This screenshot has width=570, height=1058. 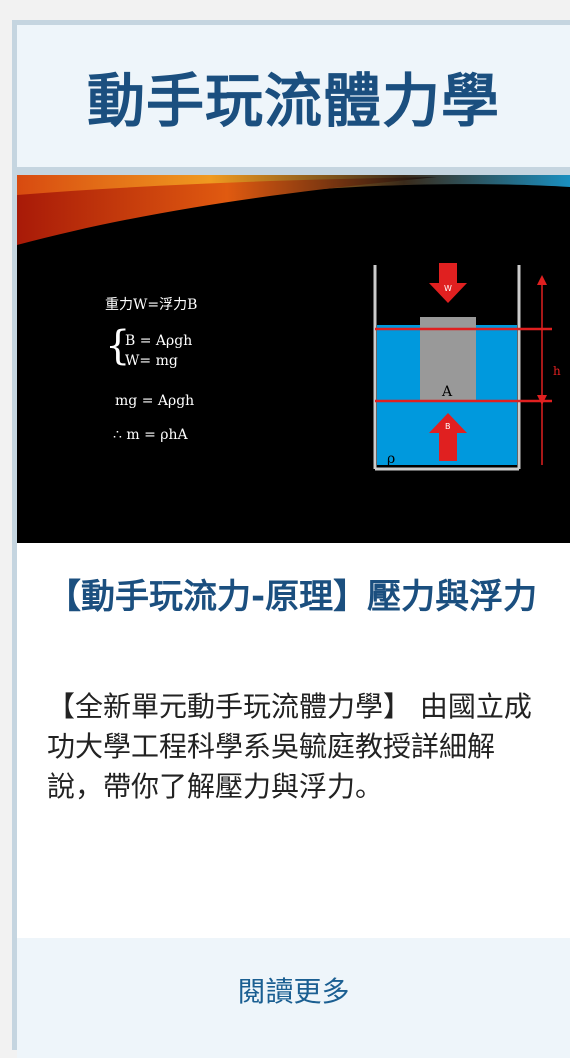 I want to click on page-title: 動手玩流體力學, so click(x=293, y=101).